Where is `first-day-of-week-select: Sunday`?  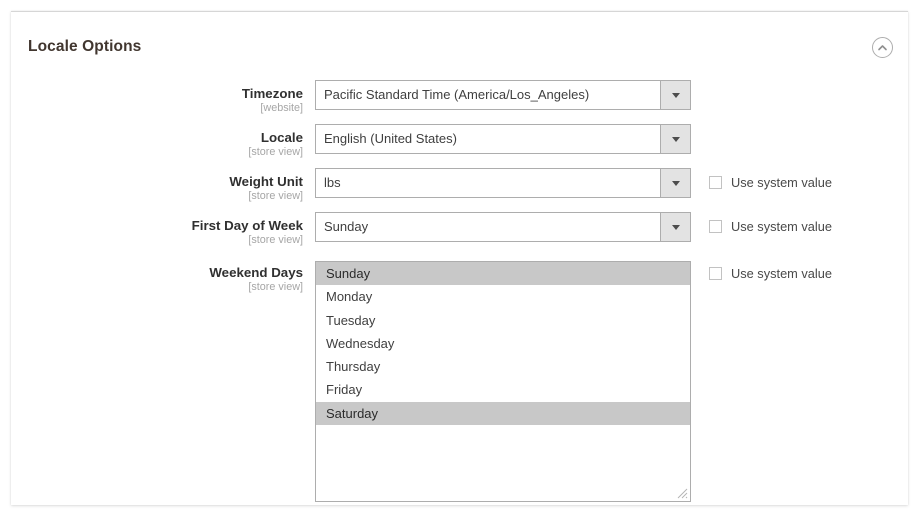
first-day-of-week-select: Sunday is located at coordinates (503, 227).